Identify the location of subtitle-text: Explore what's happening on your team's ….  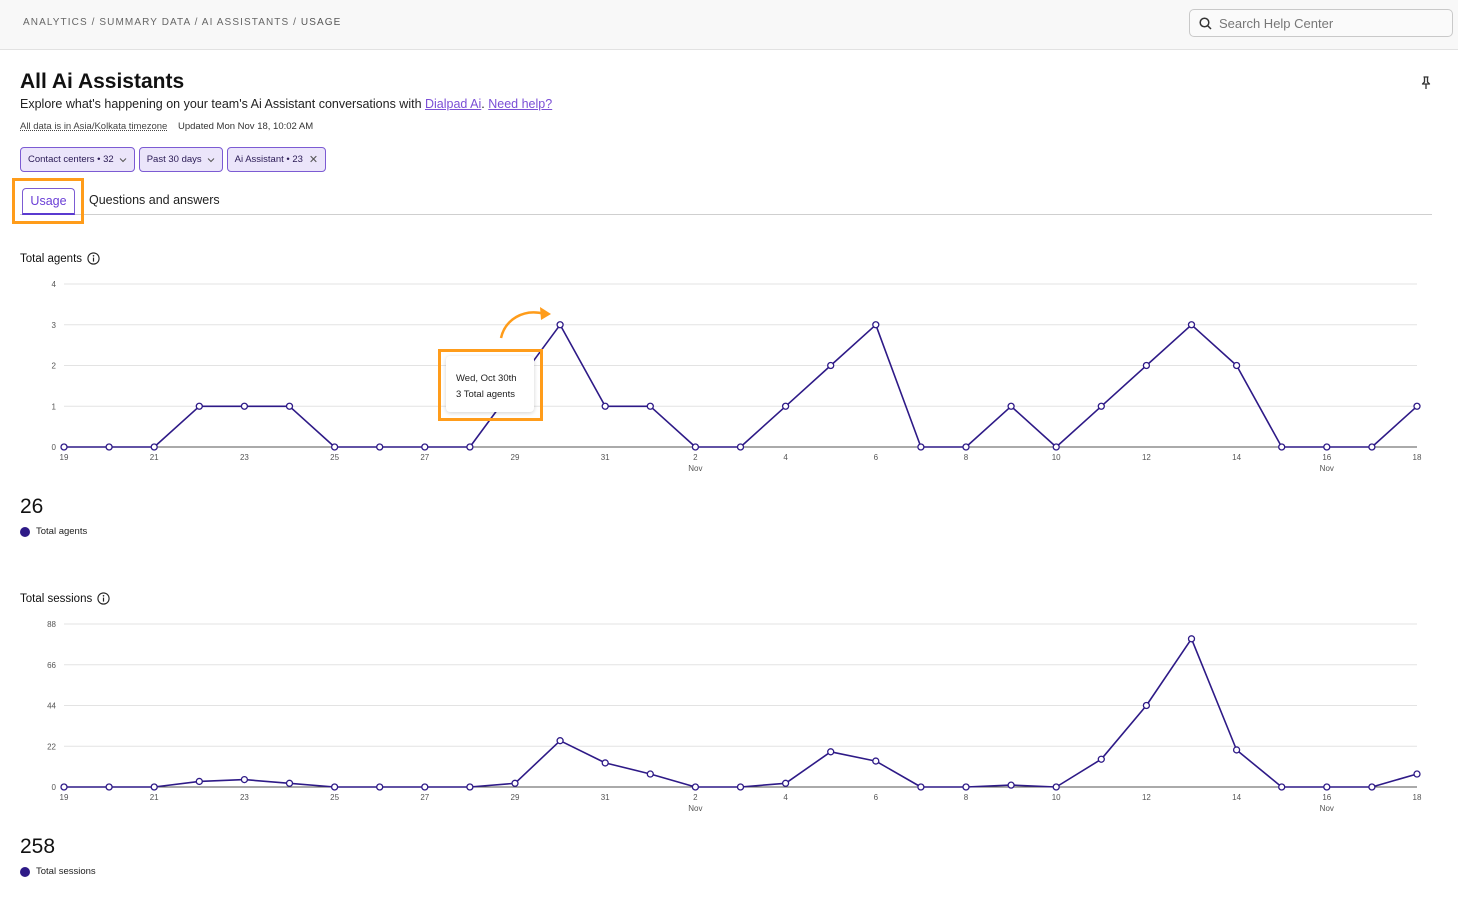
(222, 104).